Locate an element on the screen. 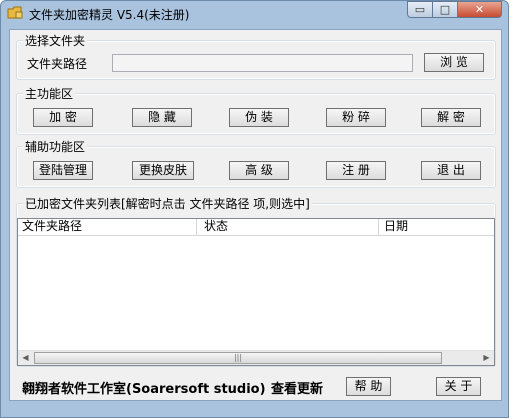 Image resolution: width=515 pixels, height=420 pixels. aux-function-group: 辅助功能区 登陆管理 更换皮肤 高 级 注 册 退 出 is located at coordinates (256, 163).